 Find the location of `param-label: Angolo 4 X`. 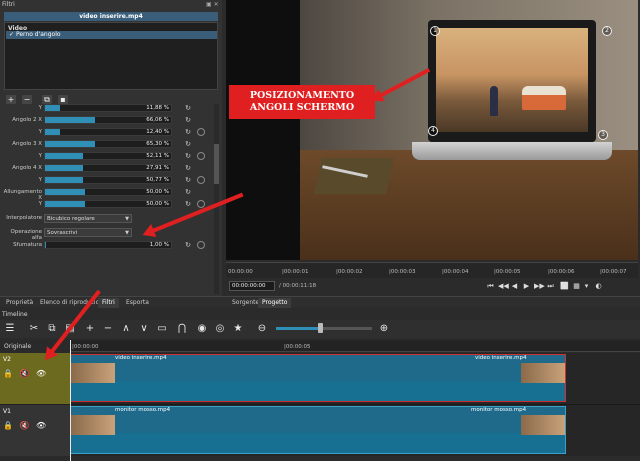

param-label: Angolo 4 X is located at coordinates (27, 168).